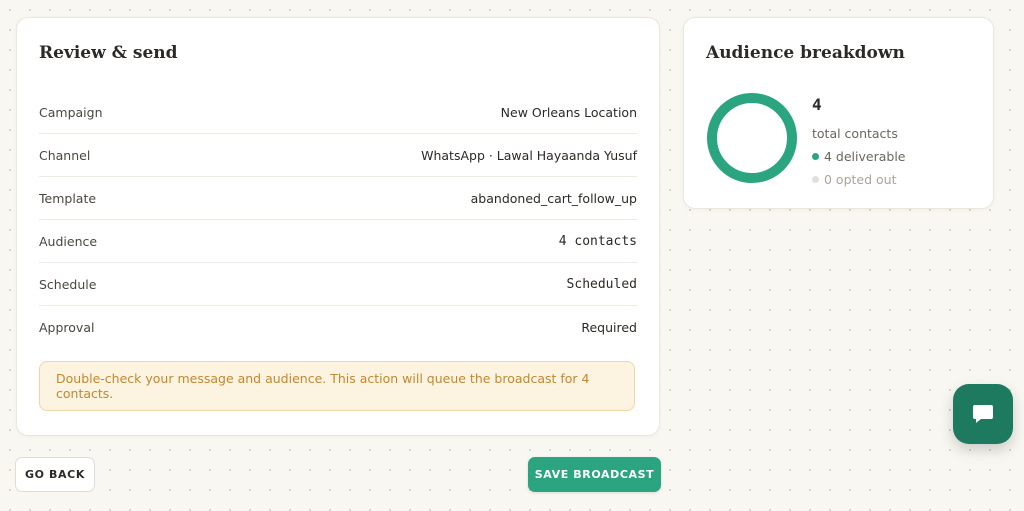 This screenshot has height=511, width=1024. Describe the element at coordinates (855, 133) in the screenshot. I see `total-contacts-label: total contacts` at that location.